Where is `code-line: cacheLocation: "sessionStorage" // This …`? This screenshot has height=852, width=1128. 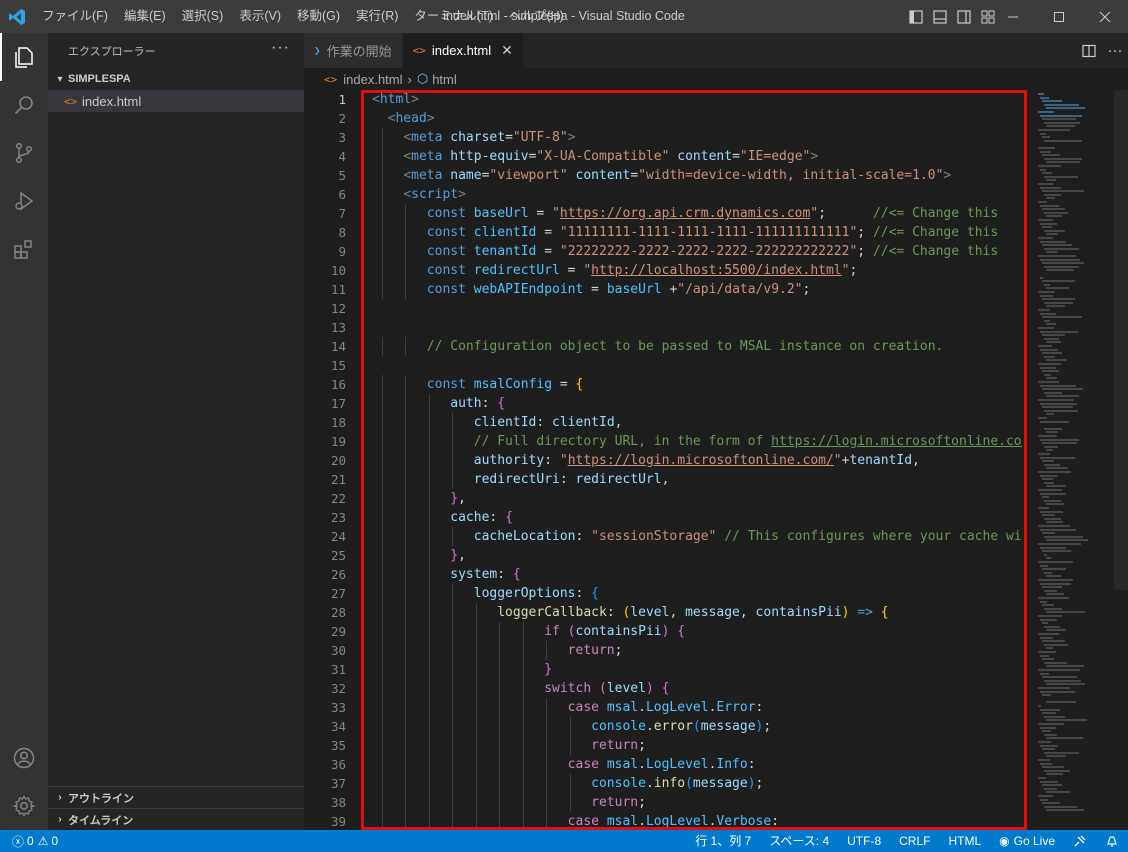
code-line: cacheLocation: "sessionStorage" // This … is located at coordinates (697, 536).